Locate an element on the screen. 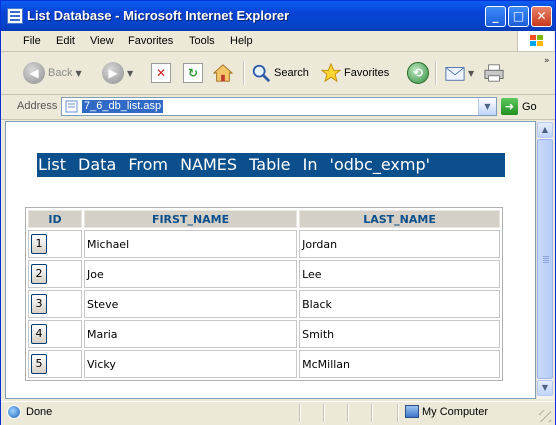 The image size is (556, 425). minimize-button: _ is located at coordinates (495, 16).